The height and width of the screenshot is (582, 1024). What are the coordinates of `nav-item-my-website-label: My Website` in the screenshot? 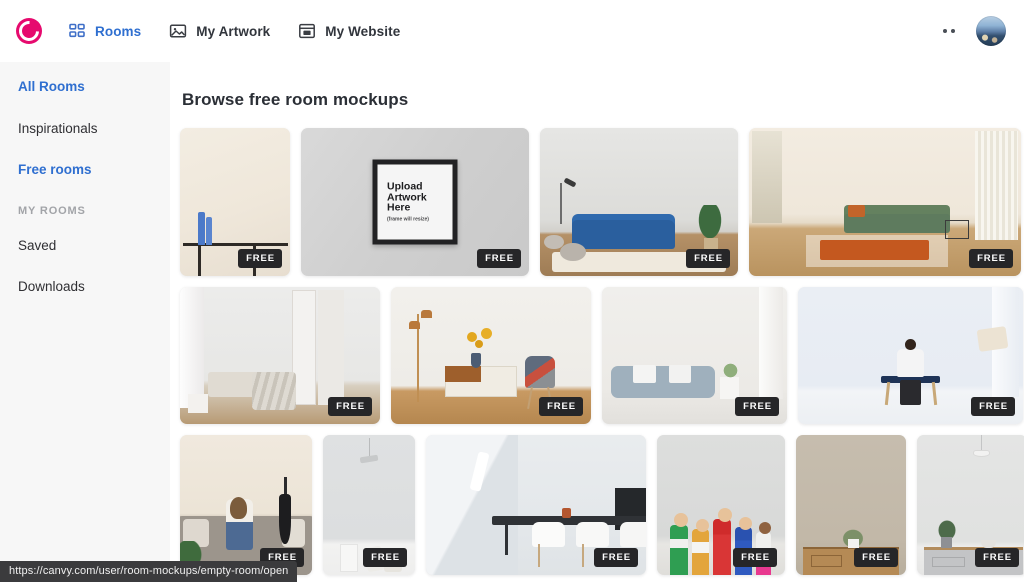 It's located at (363, 31).